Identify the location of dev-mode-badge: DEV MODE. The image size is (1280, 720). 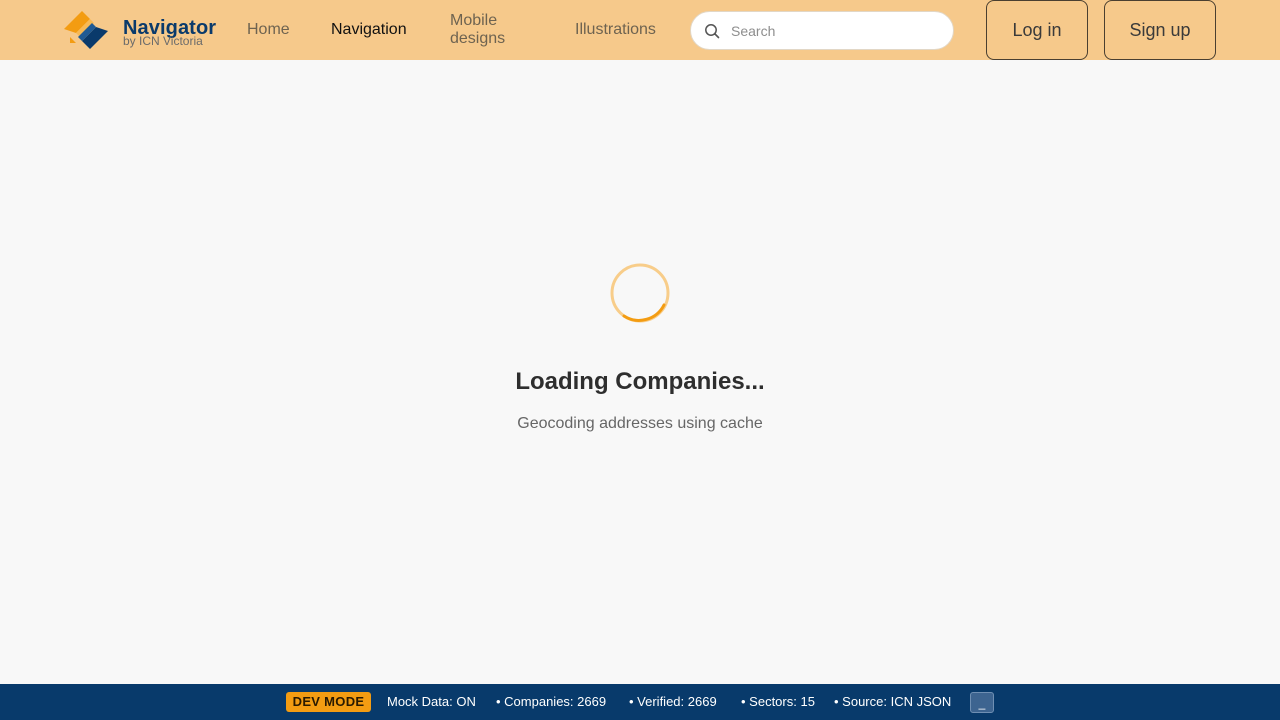
(328, 702).